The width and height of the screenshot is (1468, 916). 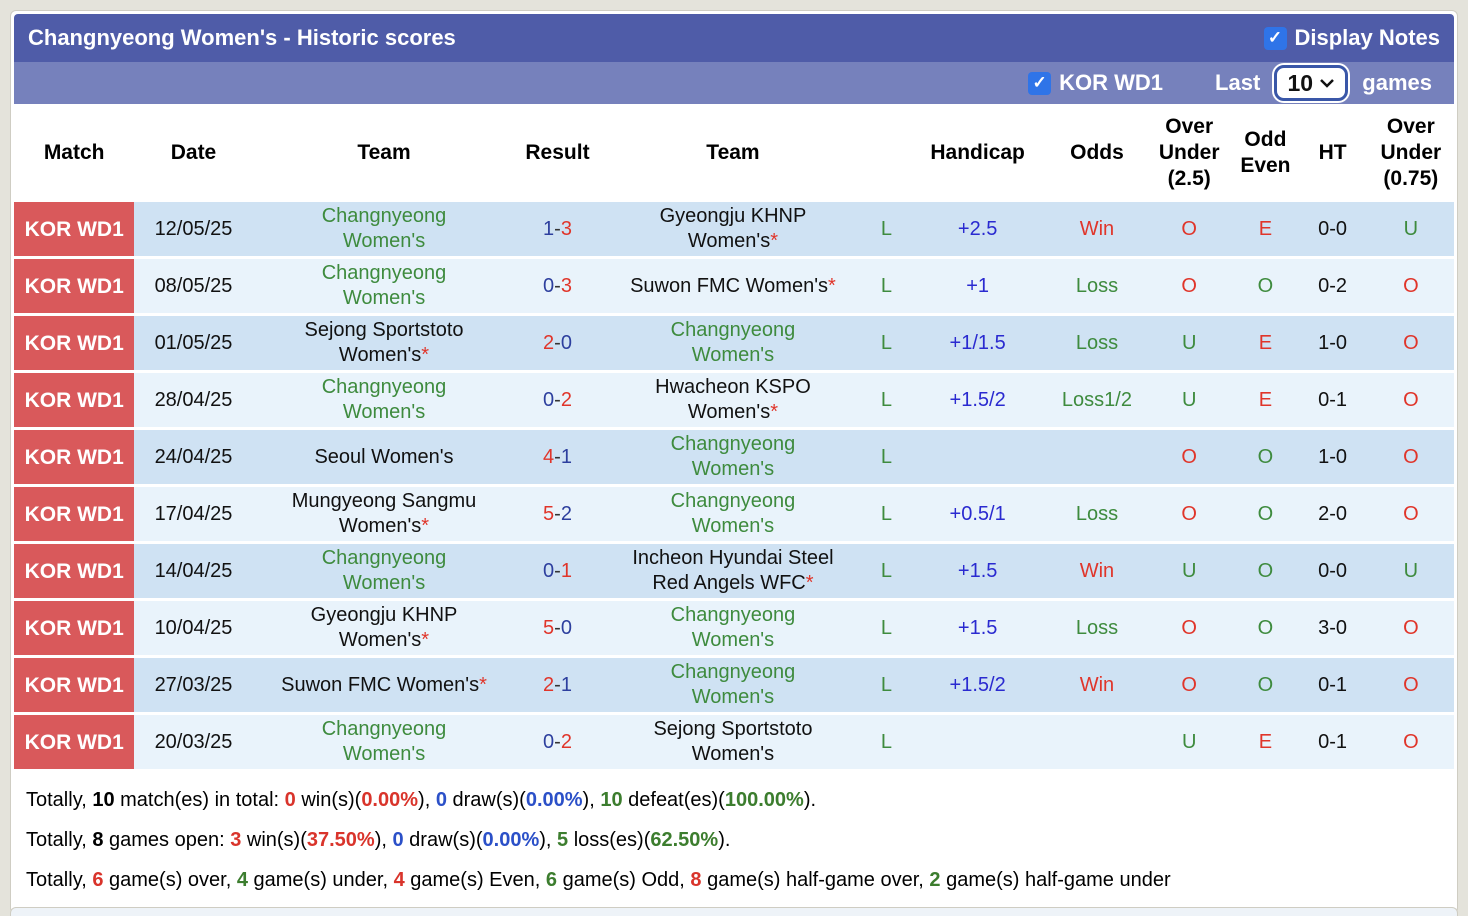 I want to click on ht-score: 0-1, so click(x=1332, y=400).